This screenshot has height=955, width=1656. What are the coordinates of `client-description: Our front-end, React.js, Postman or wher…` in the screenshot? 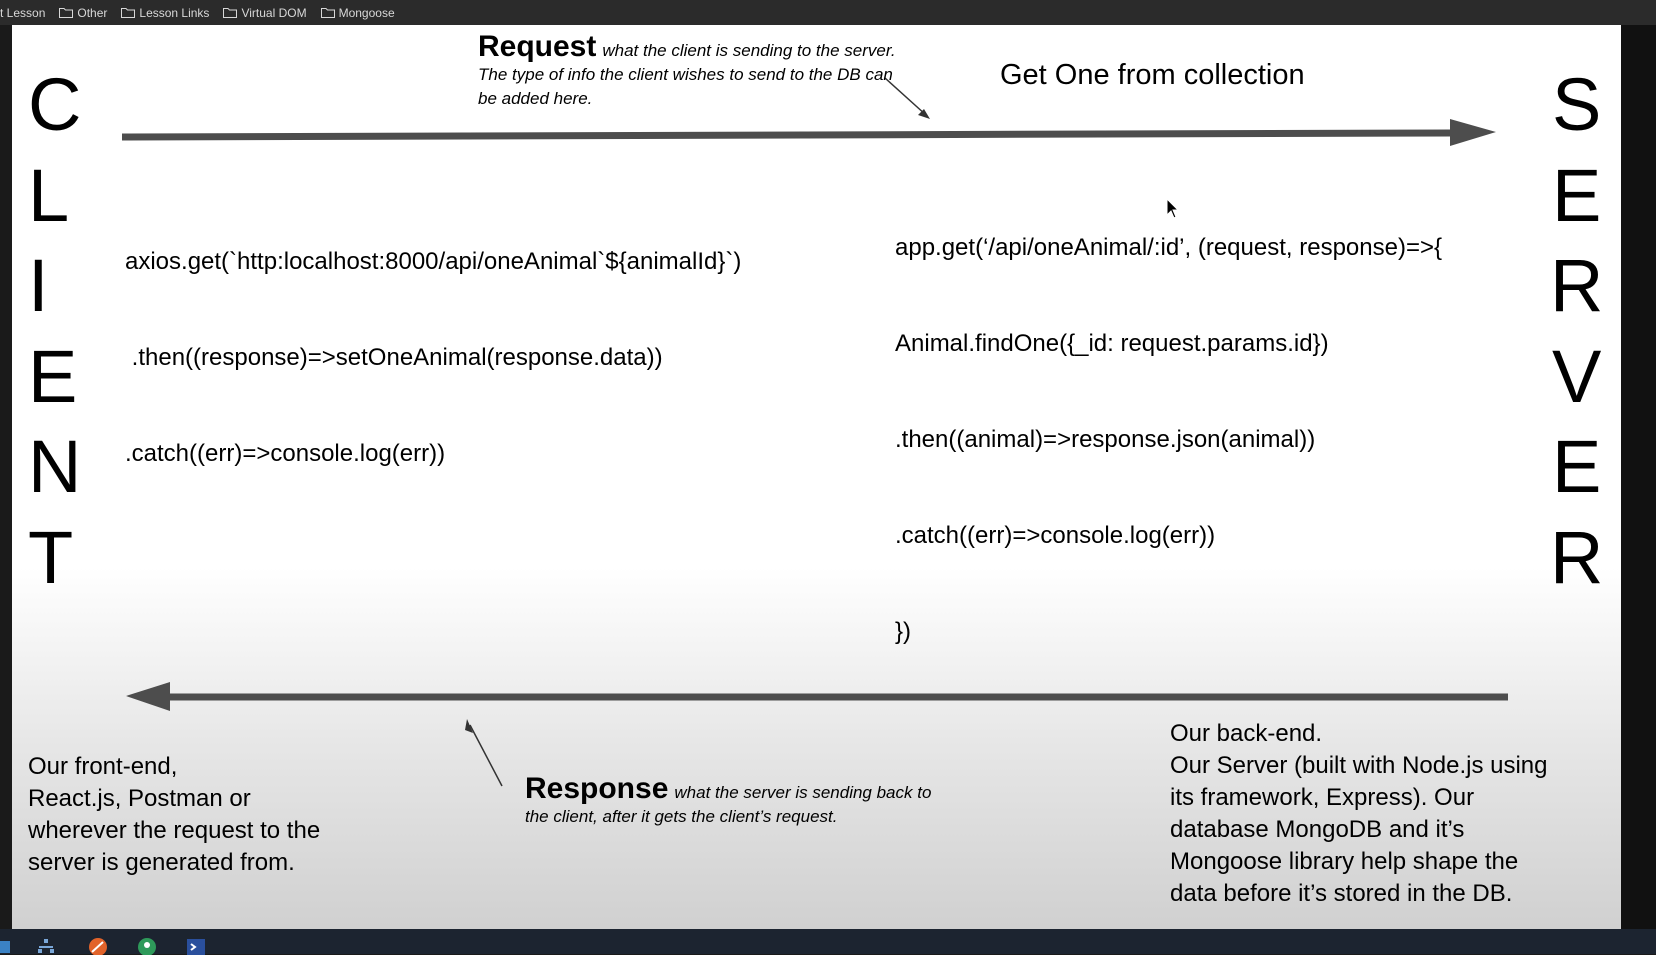 It's located at (208, 815).